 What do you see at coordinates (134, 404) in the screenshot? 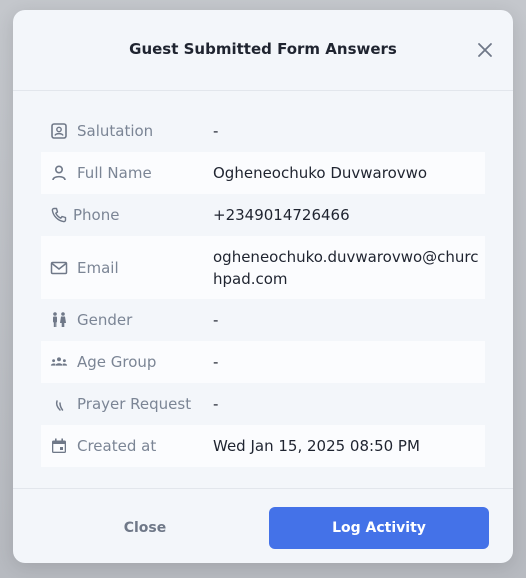
I see `field-label: Prayer Request` at bounding box center [134, 404].